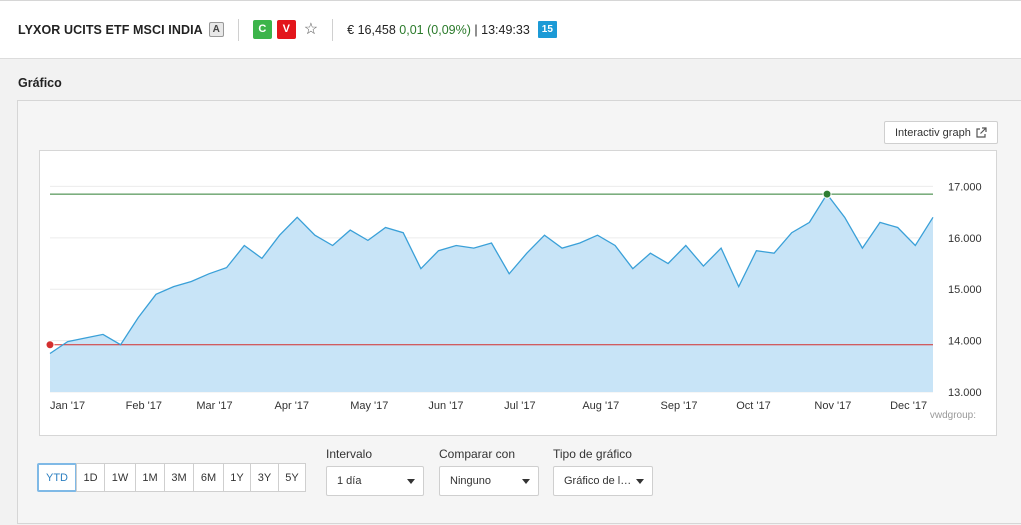  What do you see at coordinates (679, 406) in the screenshot?
I see `x-tick-label: Sep '17` at bounding box center [679, 406].